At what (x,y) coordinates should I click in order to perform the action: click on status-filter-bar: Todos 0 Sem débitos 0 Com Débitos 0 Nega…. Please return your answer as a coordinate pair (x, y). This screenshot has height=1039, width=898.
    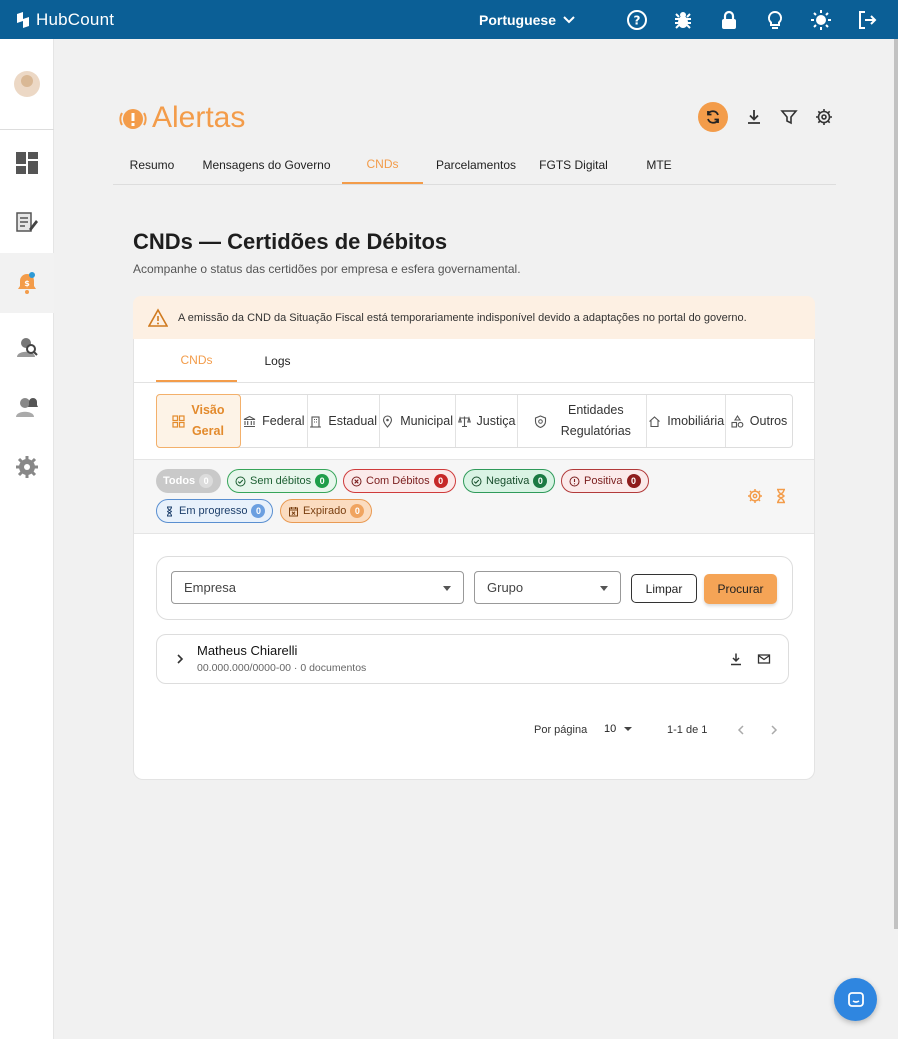
    Looking at the image, I should click on (474, 496).